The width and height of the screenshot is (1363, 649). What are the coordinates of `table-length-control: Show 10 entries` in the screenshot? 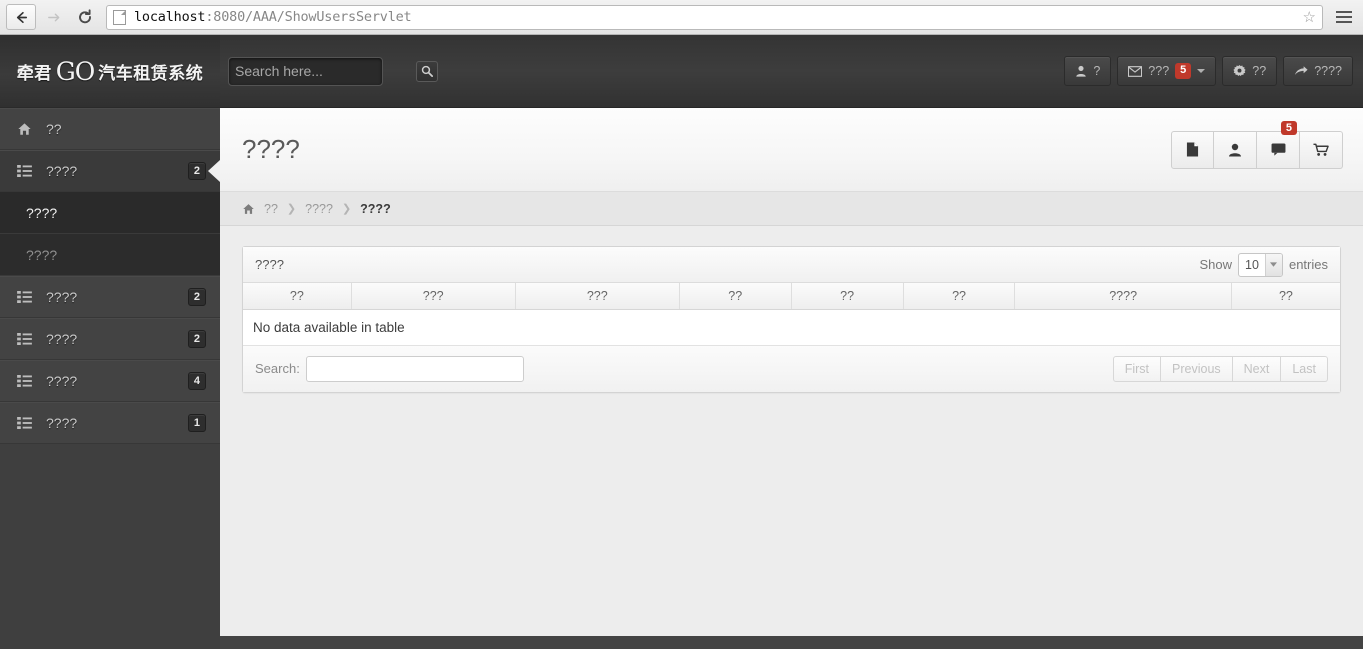 It's located at (1263, 264).